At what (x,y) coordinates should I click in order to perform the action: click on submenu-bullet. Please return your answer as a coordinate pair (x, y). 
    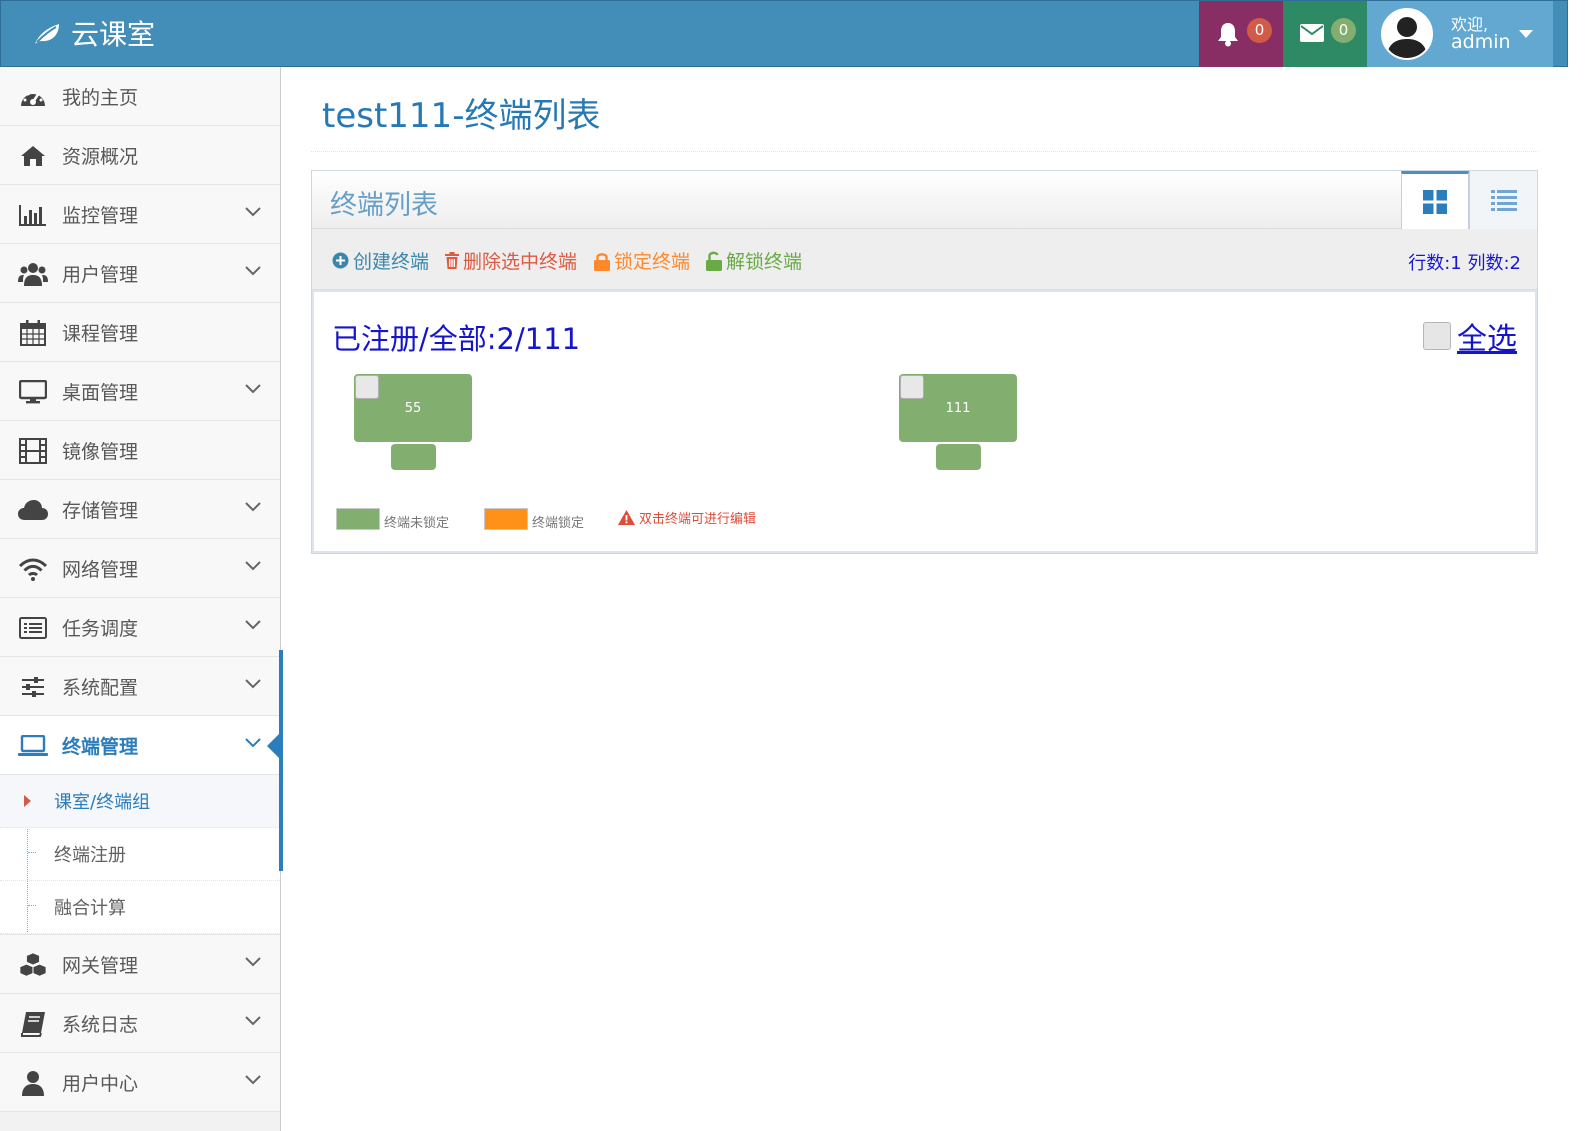
    Looking at the image, I should click on (32, 852).